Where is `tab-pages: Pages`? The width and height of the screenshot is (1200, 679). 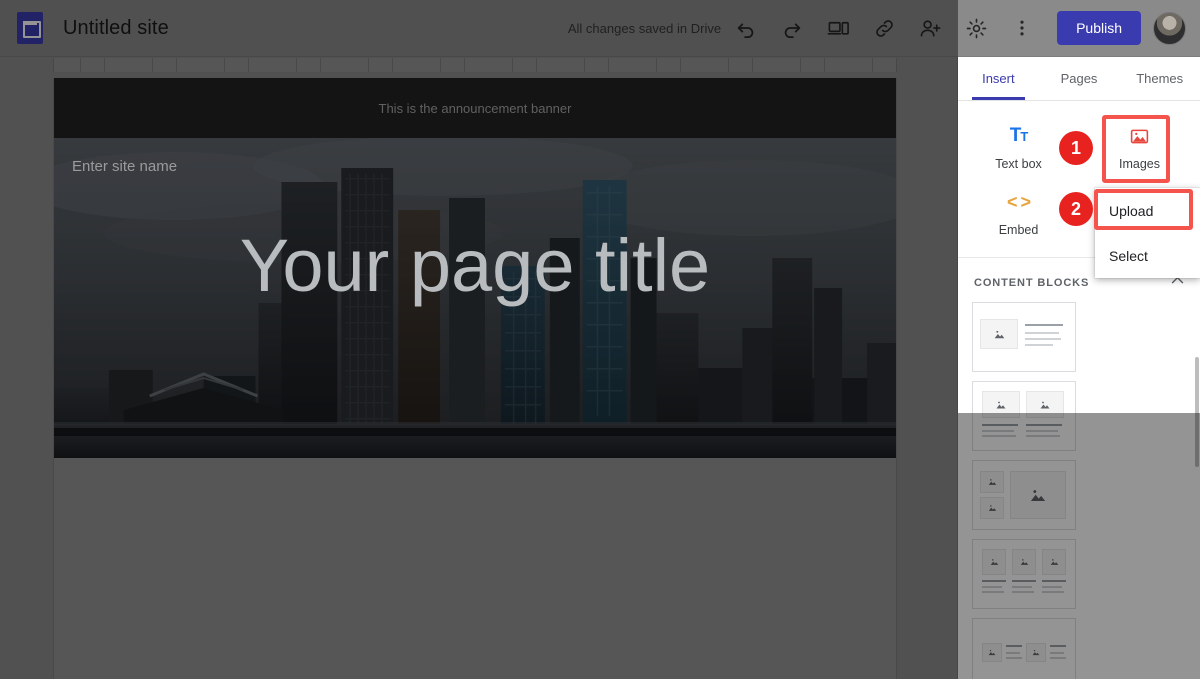
tab-pages: Pages is located at coordinates (1079, 78).